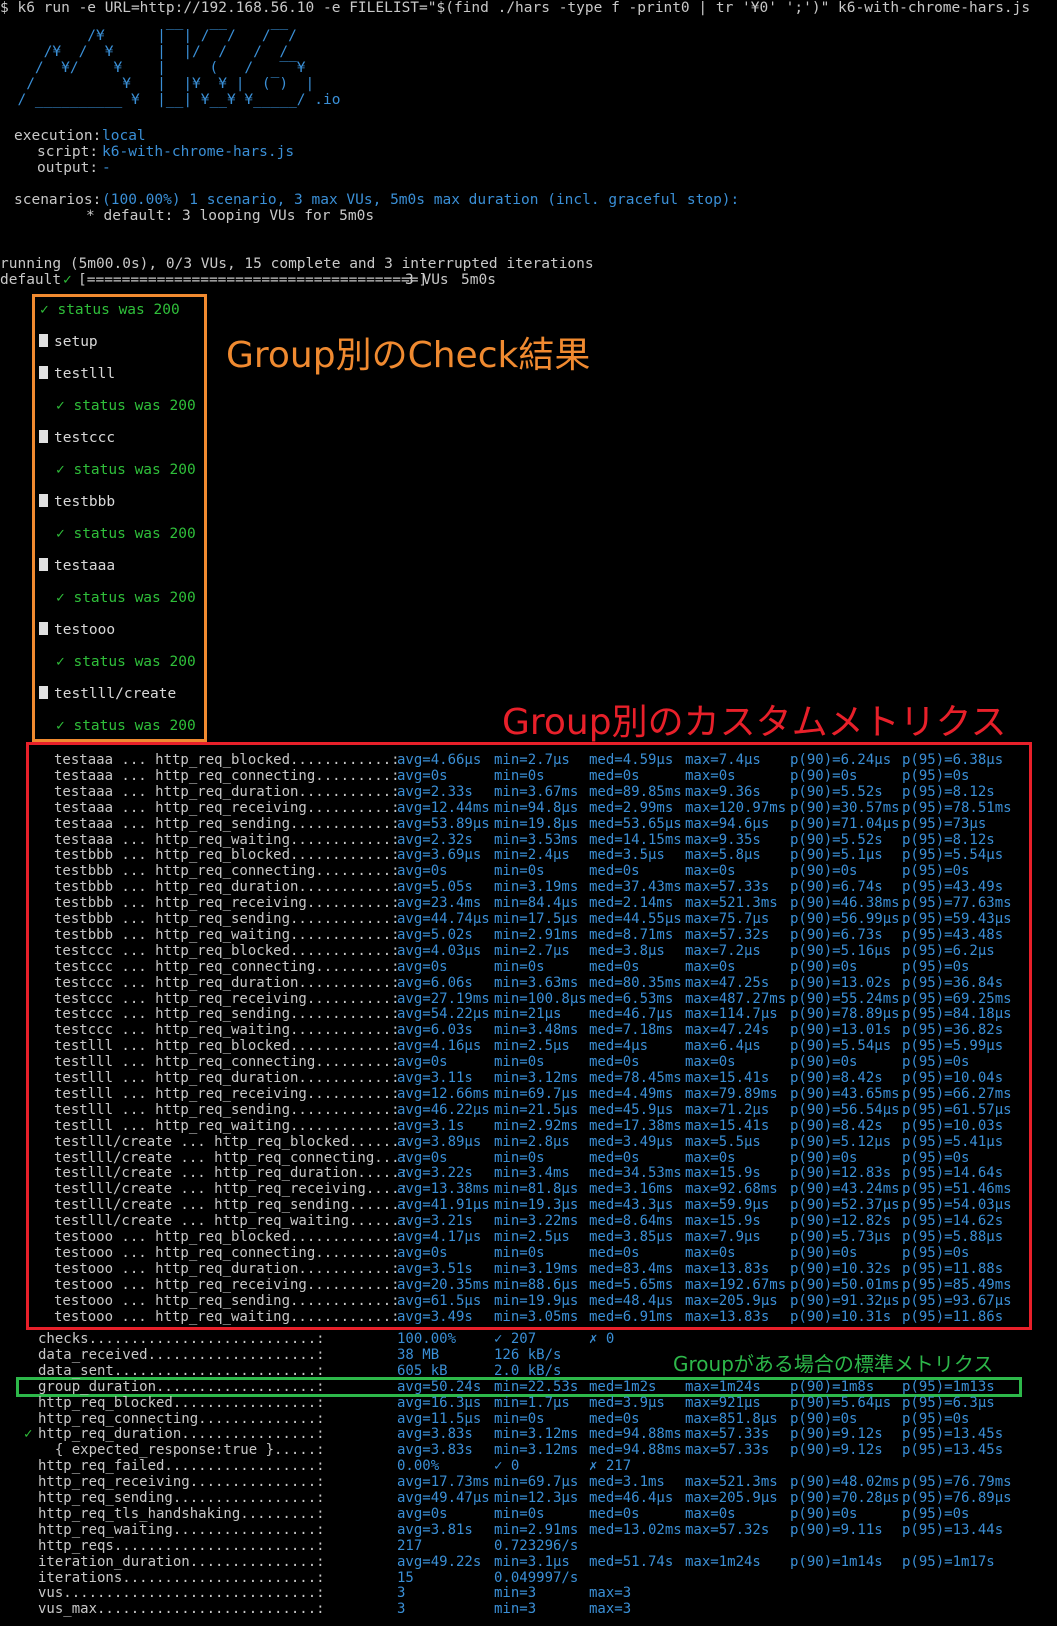 The image size is (1057, 1626). I want to click on metric-avg: avg=3.1s, so click(431, 1125).